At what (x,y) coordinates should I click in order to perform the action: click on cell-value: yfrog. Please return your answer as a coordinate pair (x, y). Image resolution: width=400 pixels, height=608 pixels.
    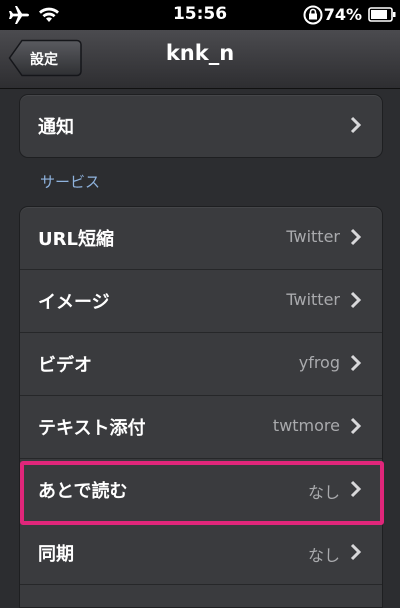
    Looking at the image, I should click on (319, 362).